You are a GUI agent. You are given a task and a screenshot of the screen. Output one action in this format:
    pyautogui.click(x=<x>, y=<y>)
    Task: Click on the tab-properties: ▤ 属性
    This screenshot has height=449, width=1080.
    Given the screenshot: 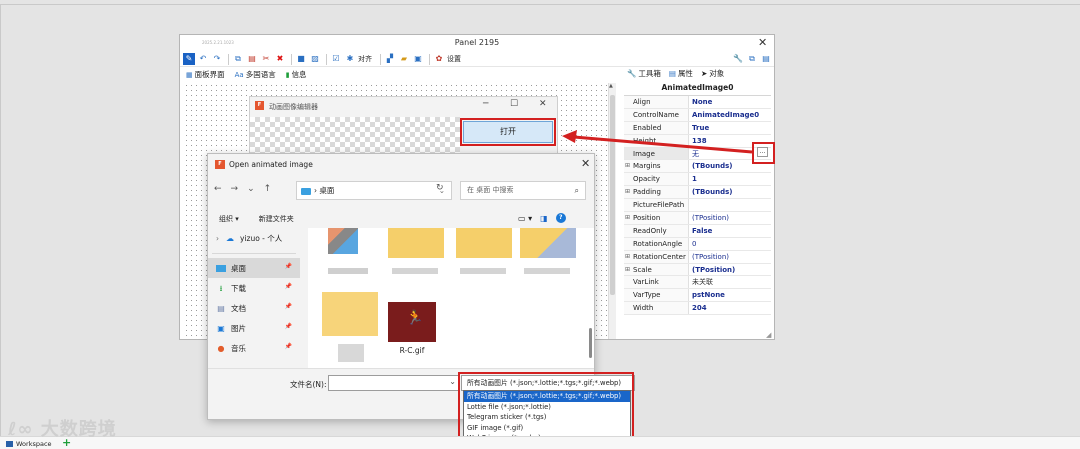 What is the action you would take?
    pyautogui.click(x=681, y=73)
    